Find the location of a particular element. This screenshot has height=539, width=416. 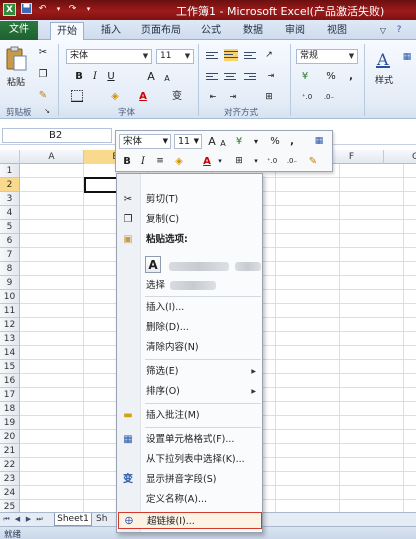

mini-increase-font-button: A is located at coordinates (212, 141).